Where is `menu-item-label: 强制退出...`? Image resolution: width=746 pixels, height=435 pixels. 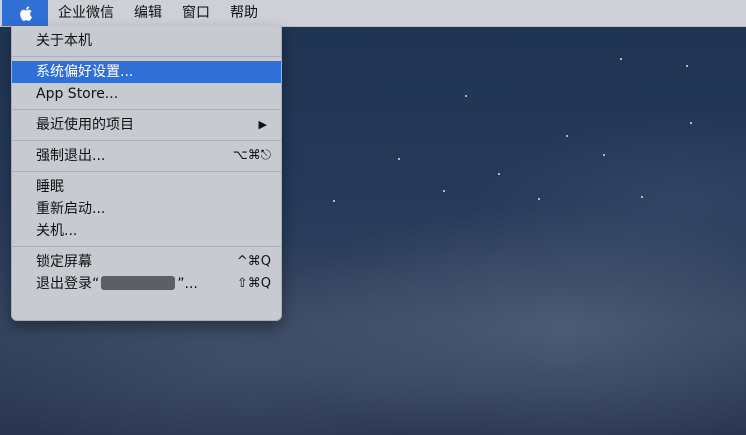 menu-item-label: 强制退出... is located at coordinates (71, 156).